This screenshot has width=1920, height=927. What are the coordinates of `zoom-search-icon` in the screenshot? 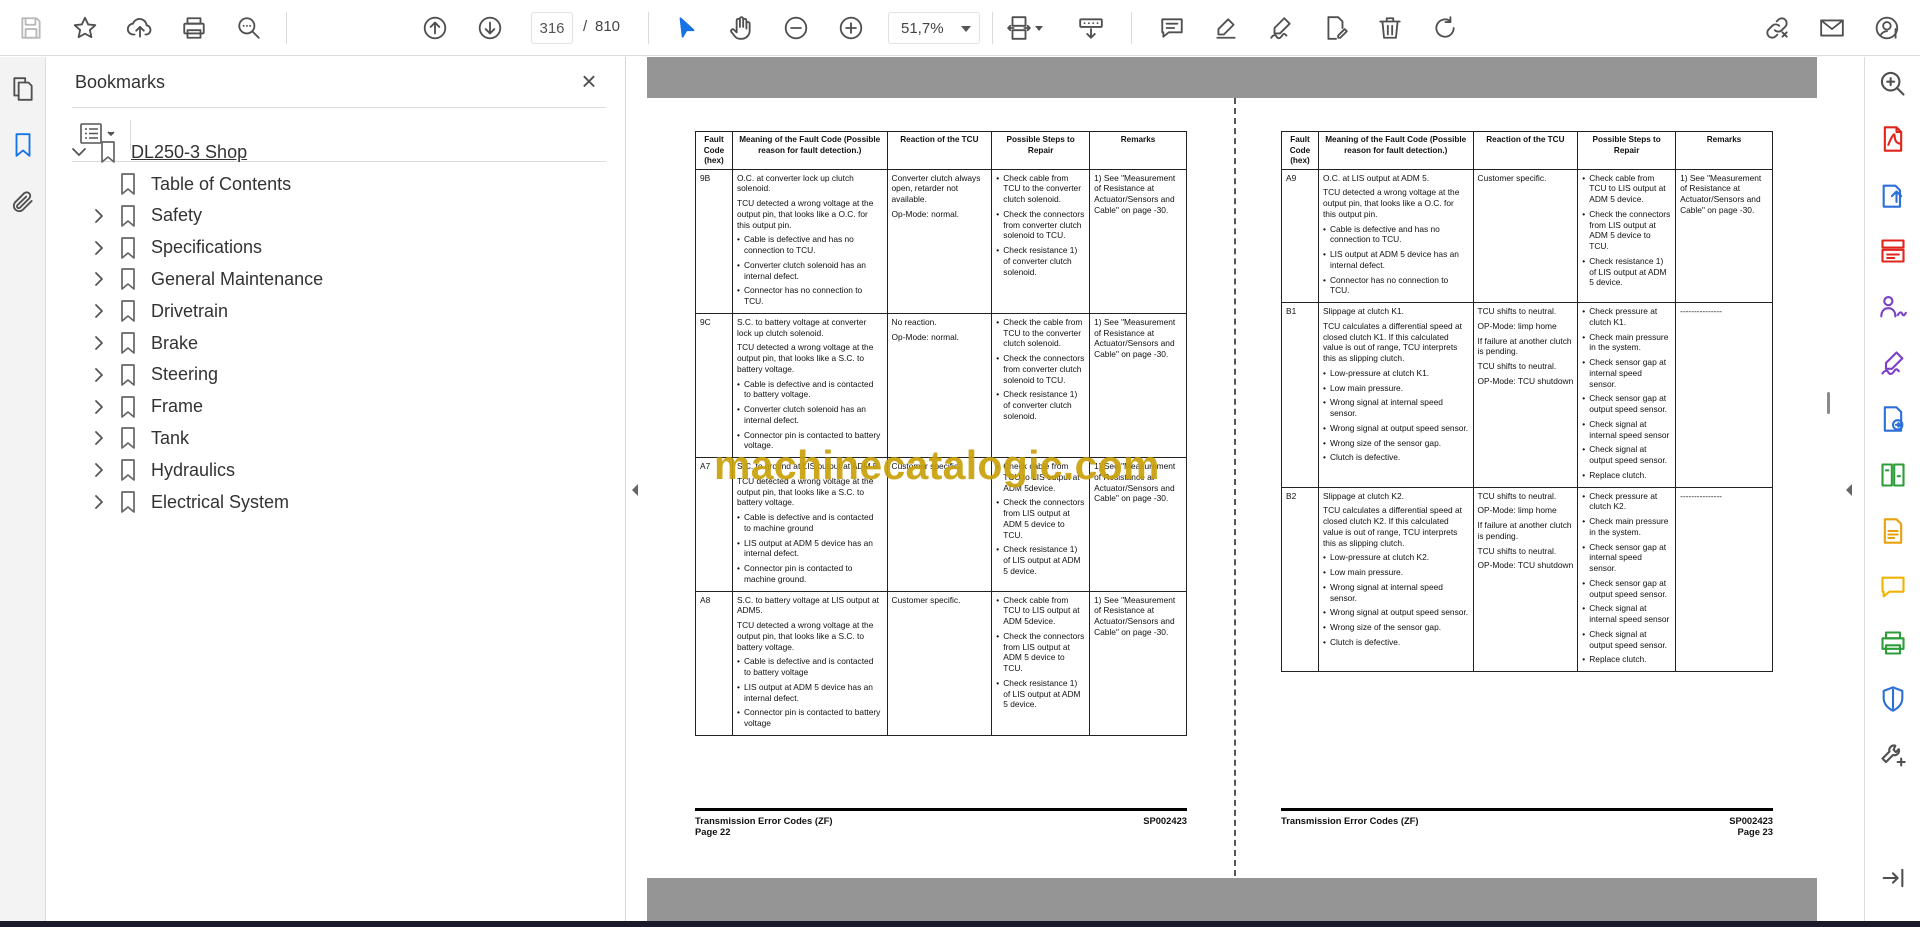 It's located at (1893, 84).